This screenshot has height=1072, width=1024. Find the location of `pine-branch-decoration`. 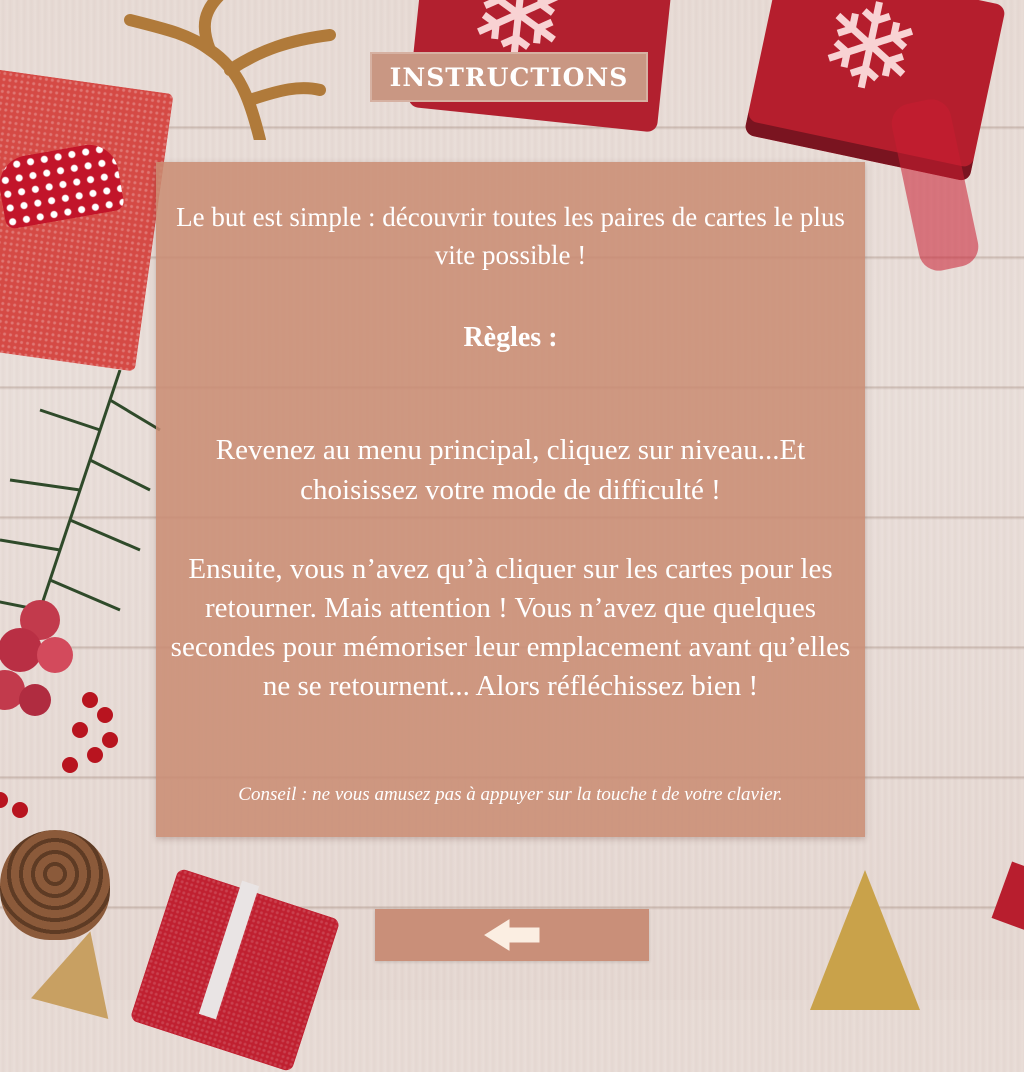

pine-branch-decoration is located at coordinates (80, 594).